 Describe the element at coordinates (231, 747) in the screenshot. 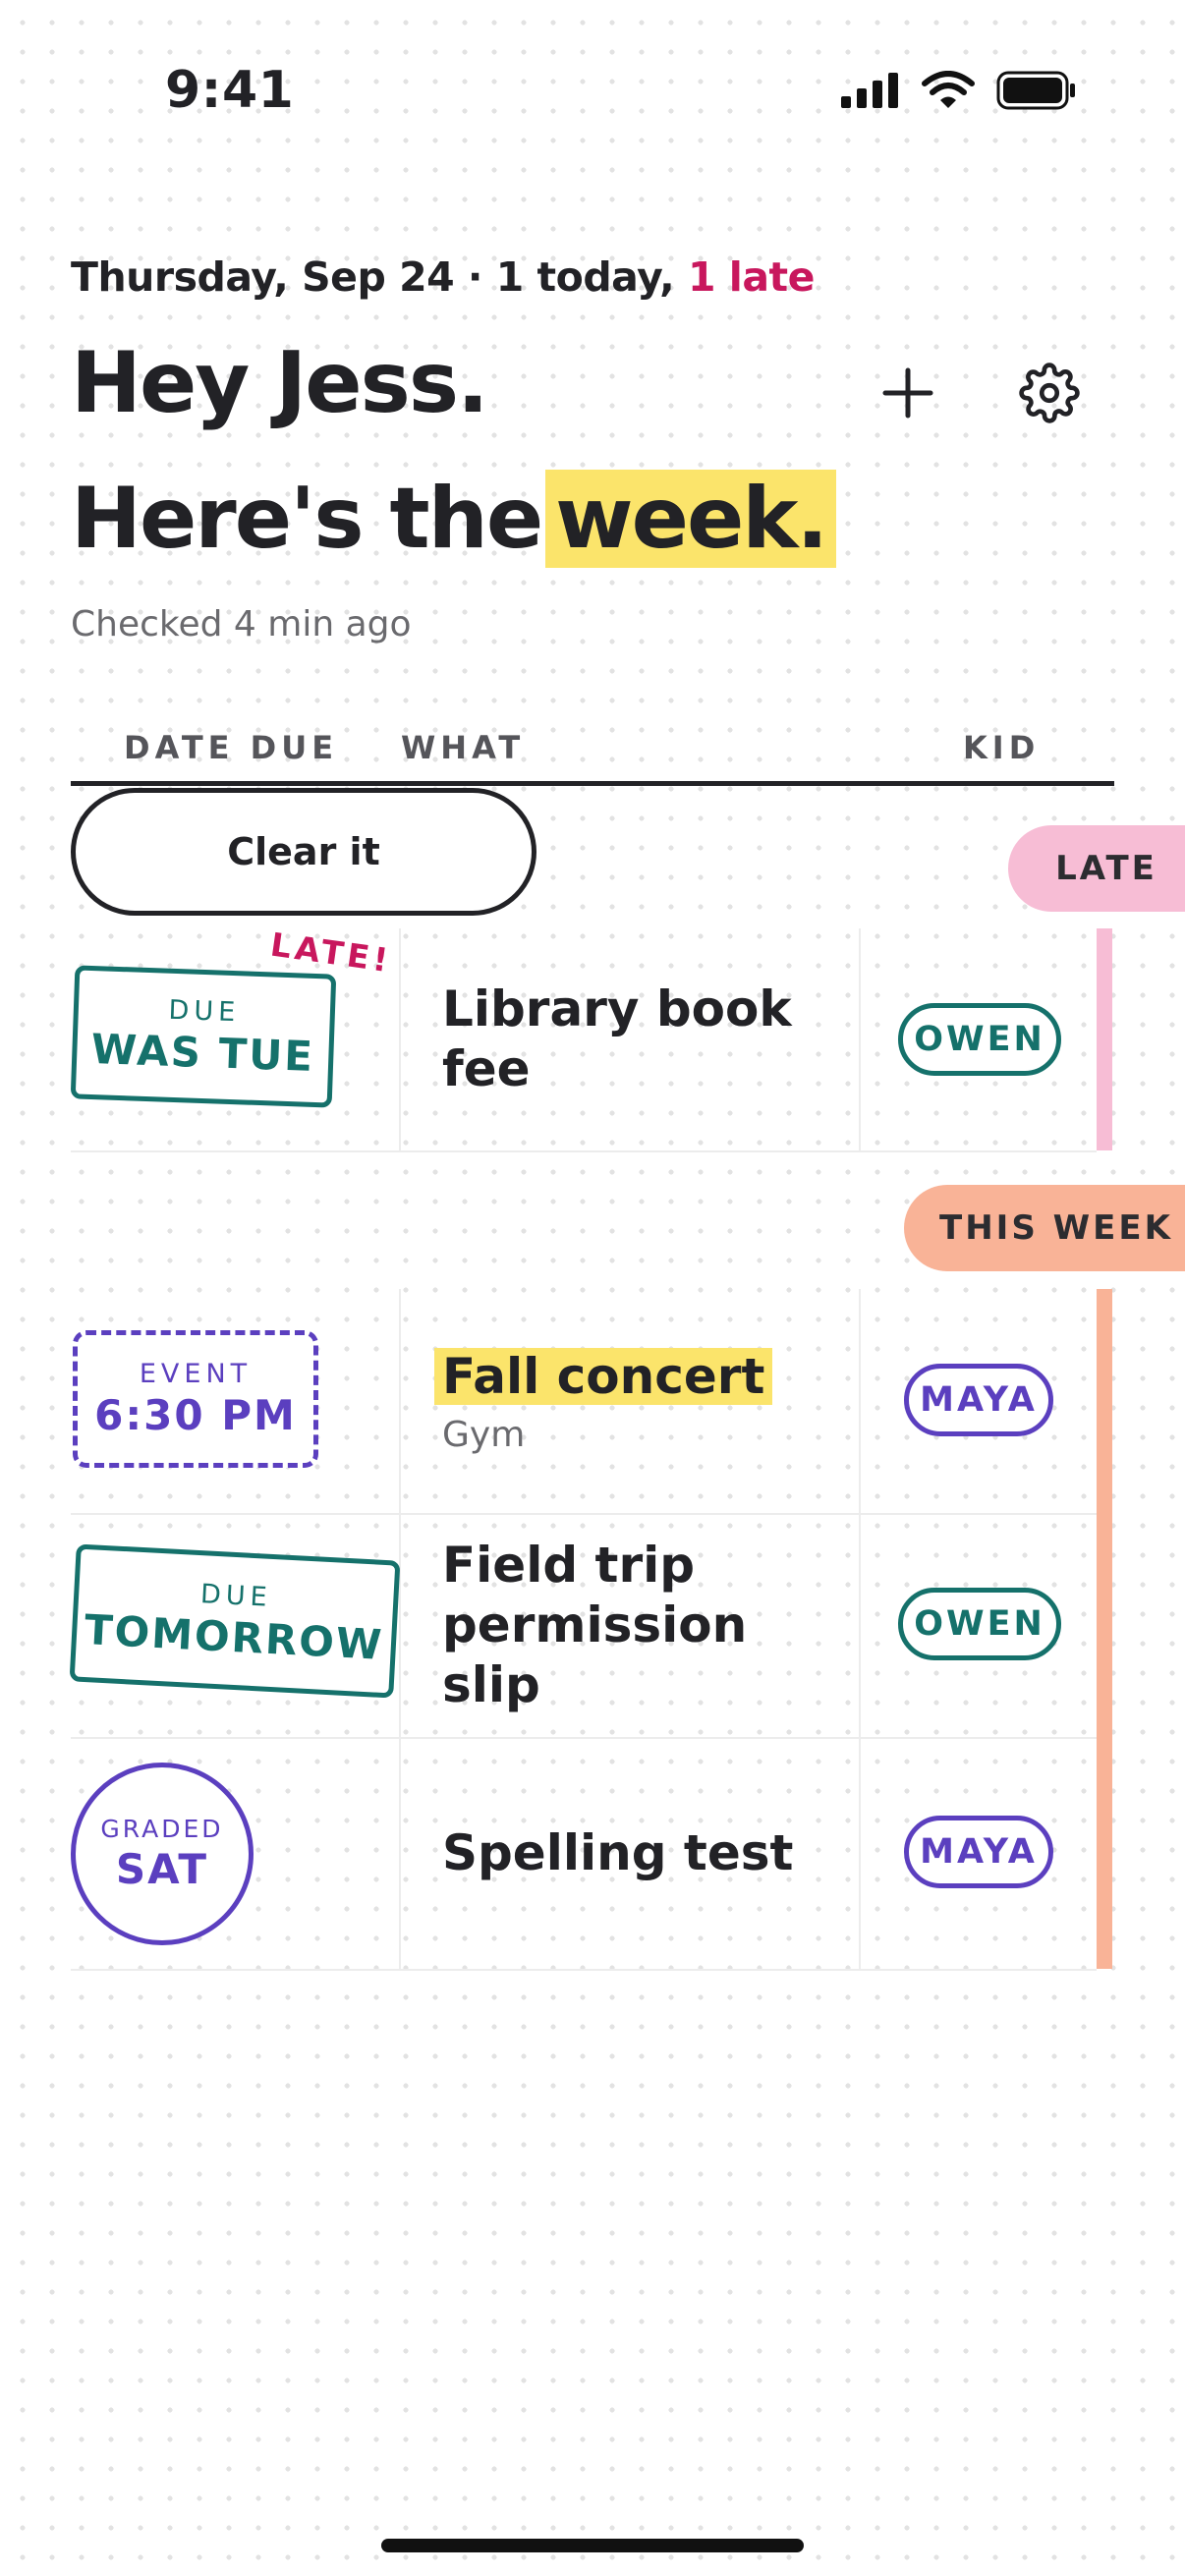

I see `column-header-date: DATE DUE` at that location.